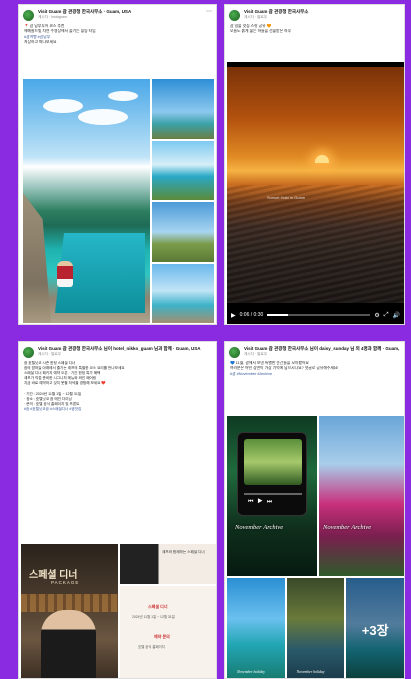  What do you see at coordinates (209, 12) in the screenshot?
I see `more-options-icon: ⋯` at bounding box center [209, 12].